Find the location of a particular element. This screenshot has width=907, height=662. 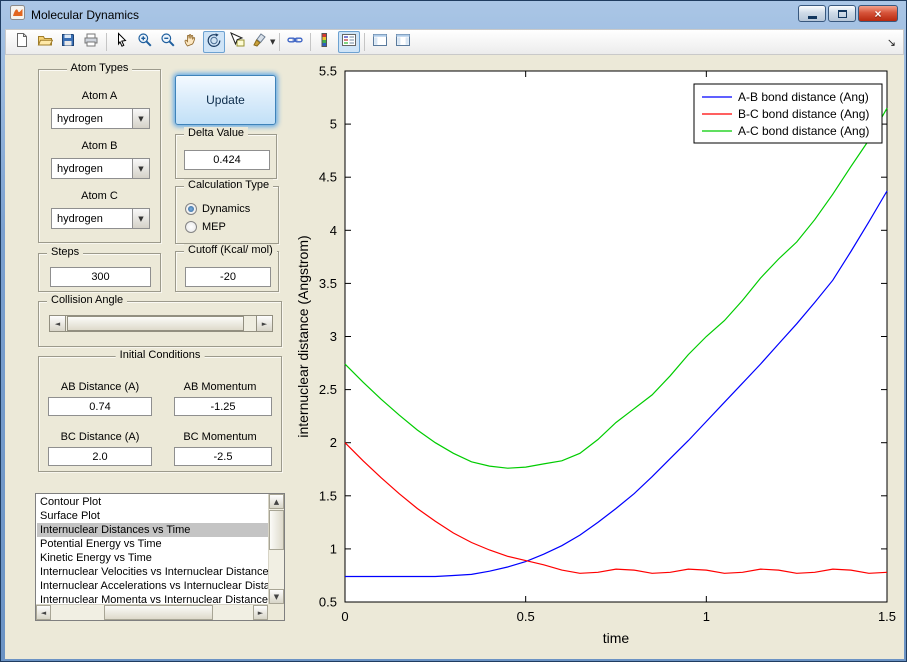

bc-distance-label: BC Distance (A) is located at coordinates (100, 437).